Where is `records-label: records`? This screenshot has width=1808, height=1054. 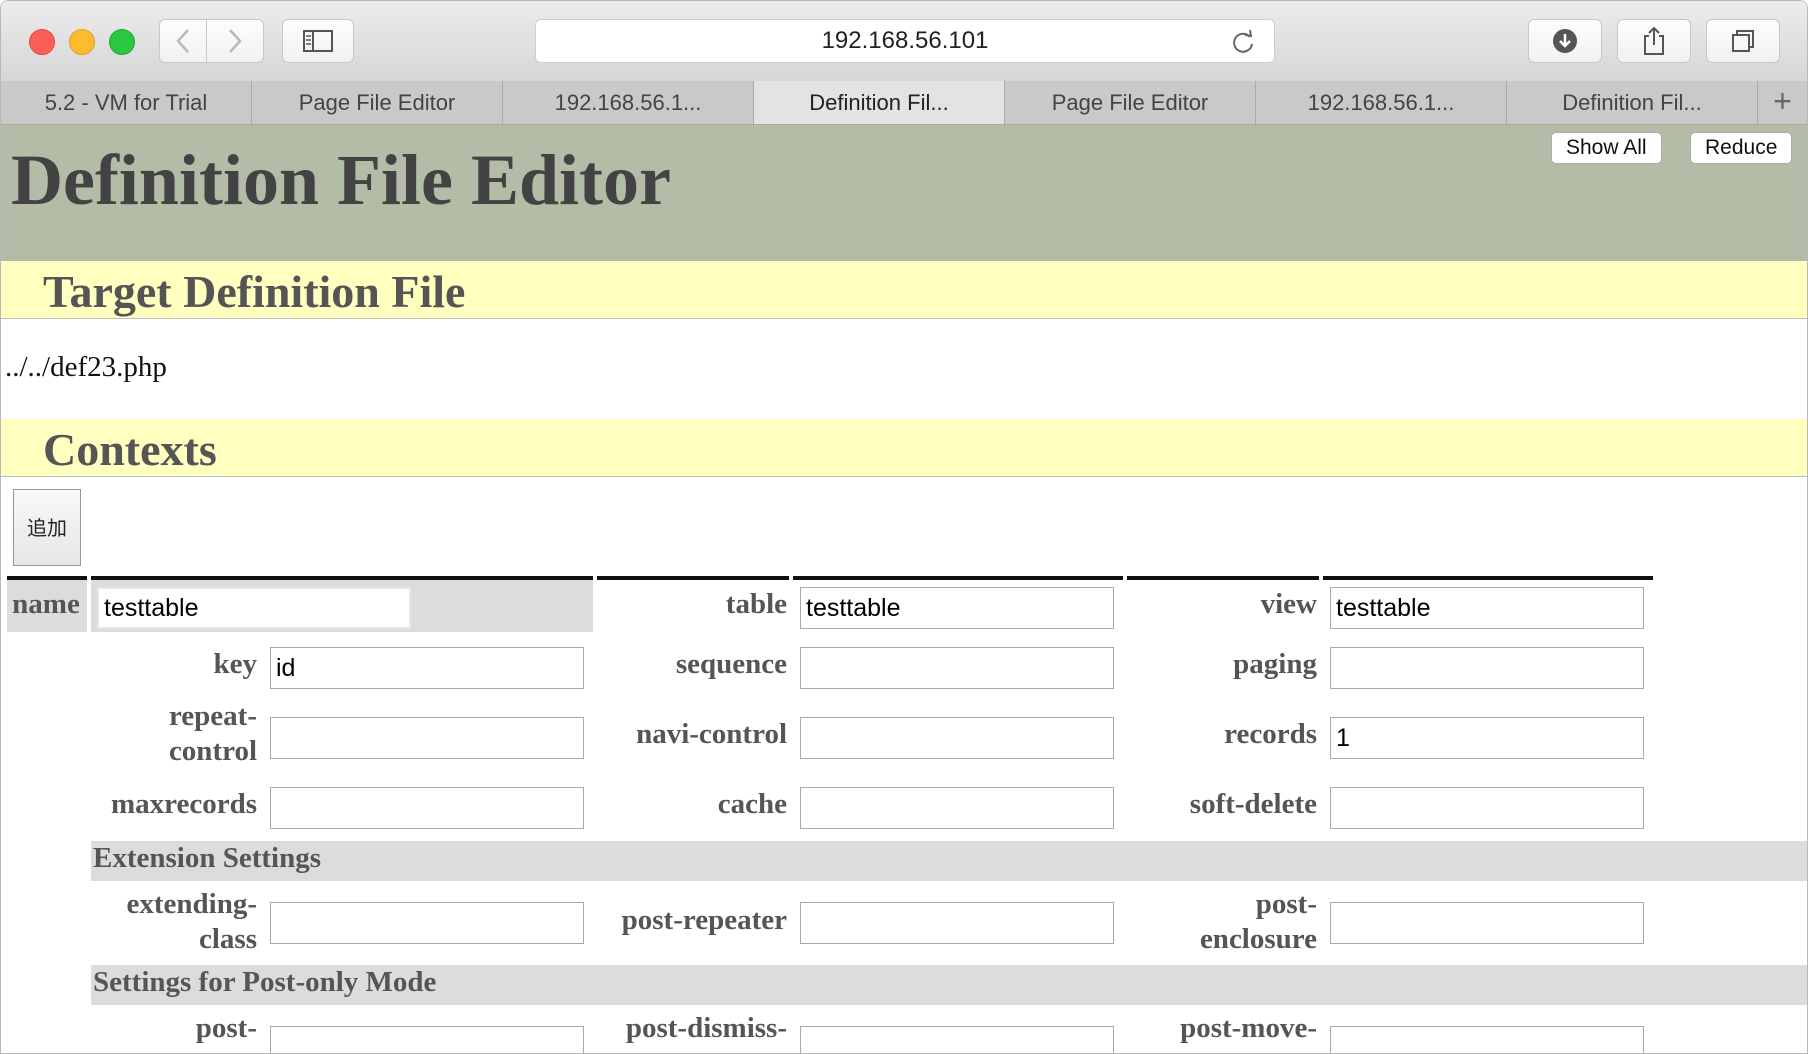
records-label: records is located at coordinates (1270, 734).